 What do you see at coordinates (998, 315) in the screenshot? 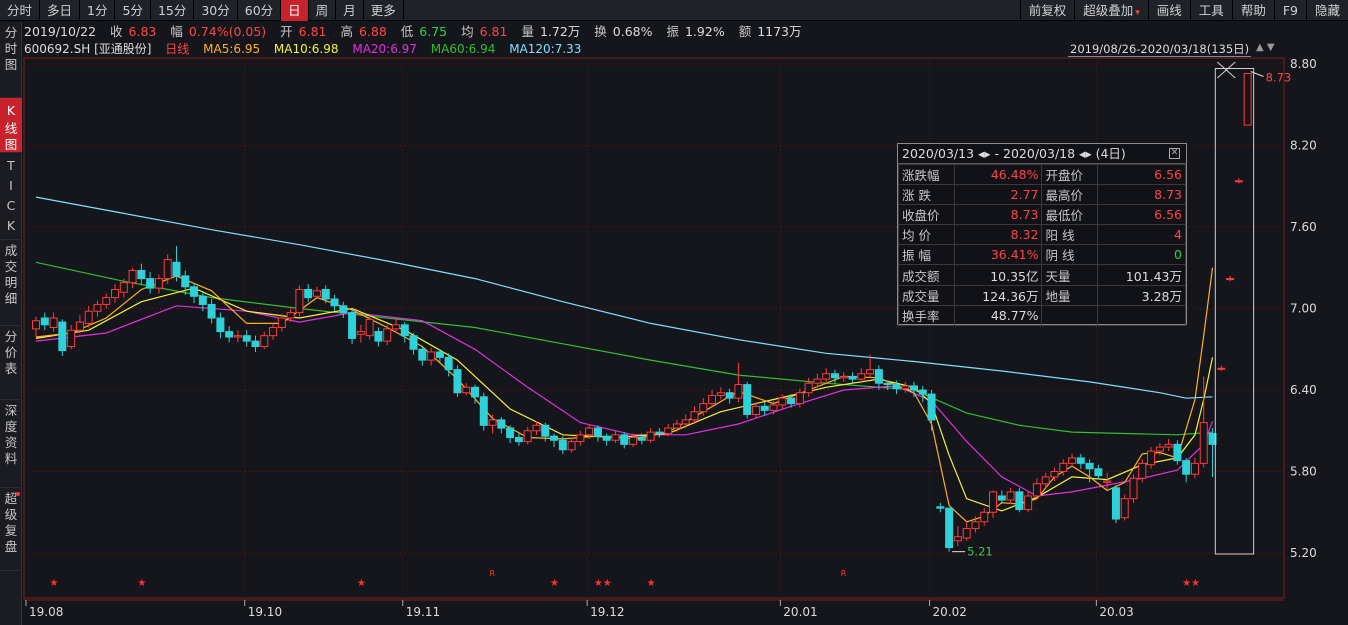
I see `stats-value: 48.77%` at bounding box center [998, 315].